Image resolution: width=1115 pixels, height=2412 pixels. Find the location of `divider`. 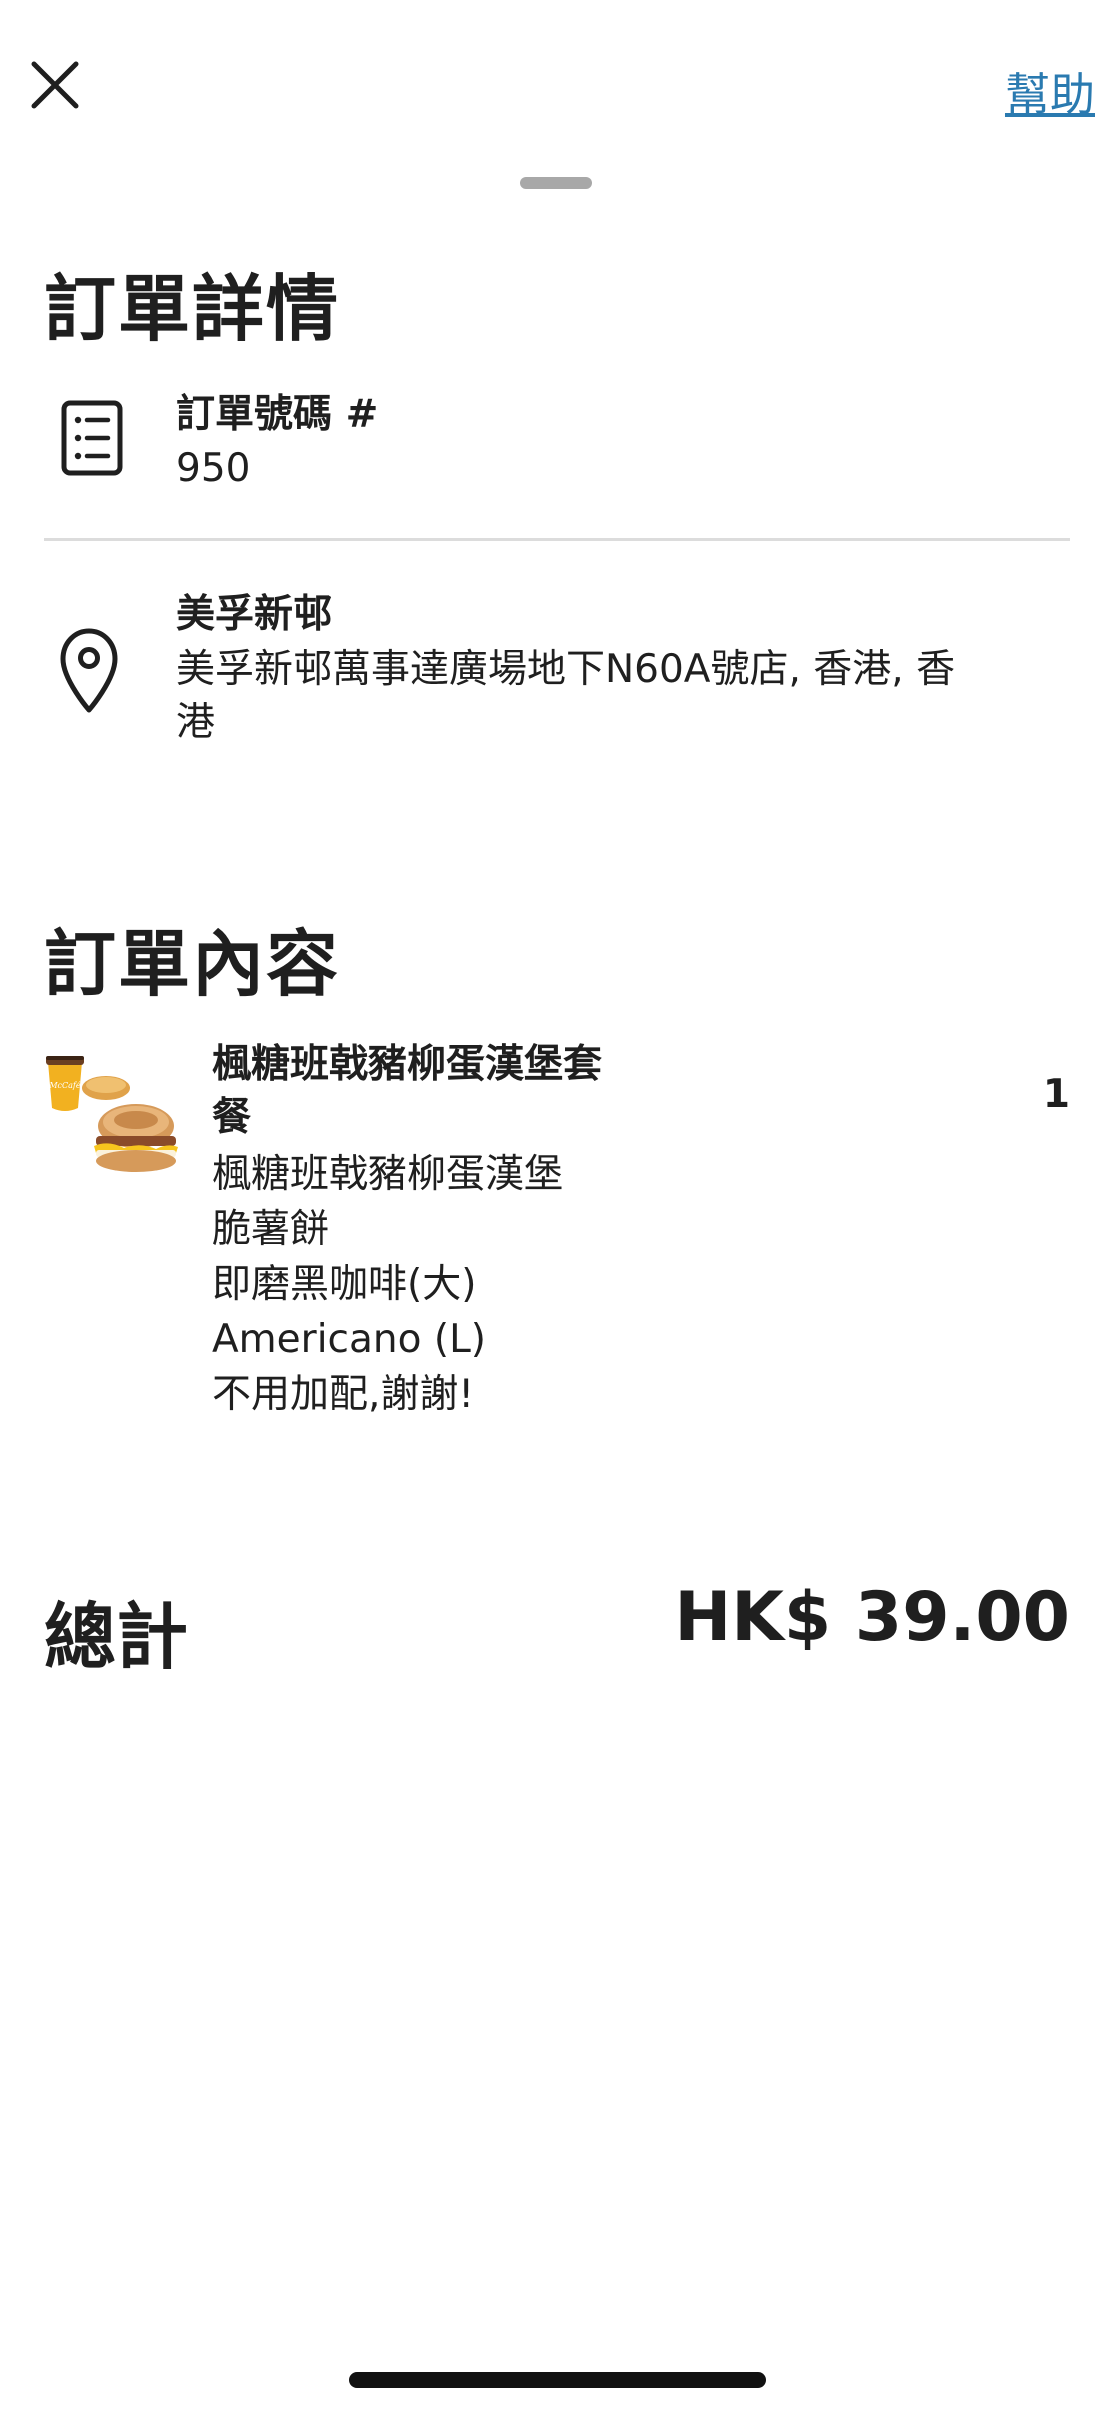

divider is located at coordinates (557, 539).